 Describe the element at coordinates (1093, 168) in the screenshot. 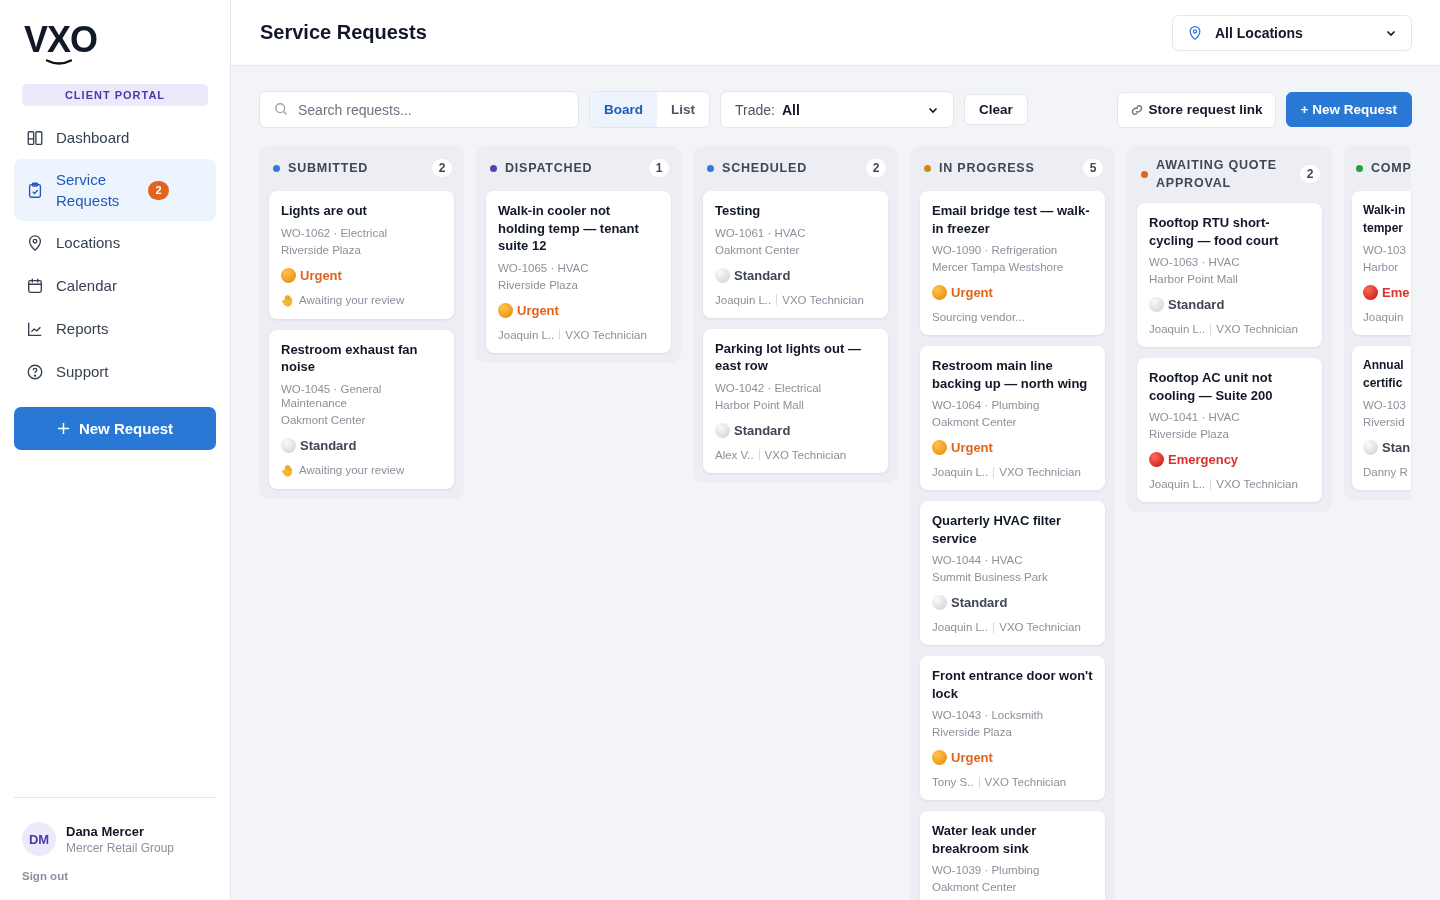

I see `column-count: 5` at that location.